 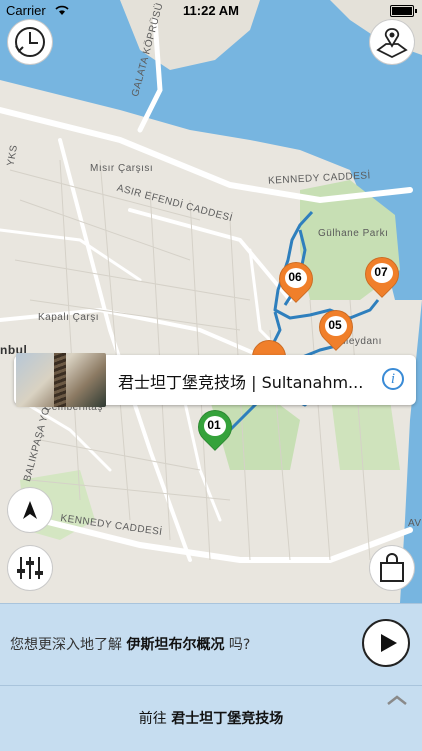 I want to click on shop-button, so click(x=392, y=568).